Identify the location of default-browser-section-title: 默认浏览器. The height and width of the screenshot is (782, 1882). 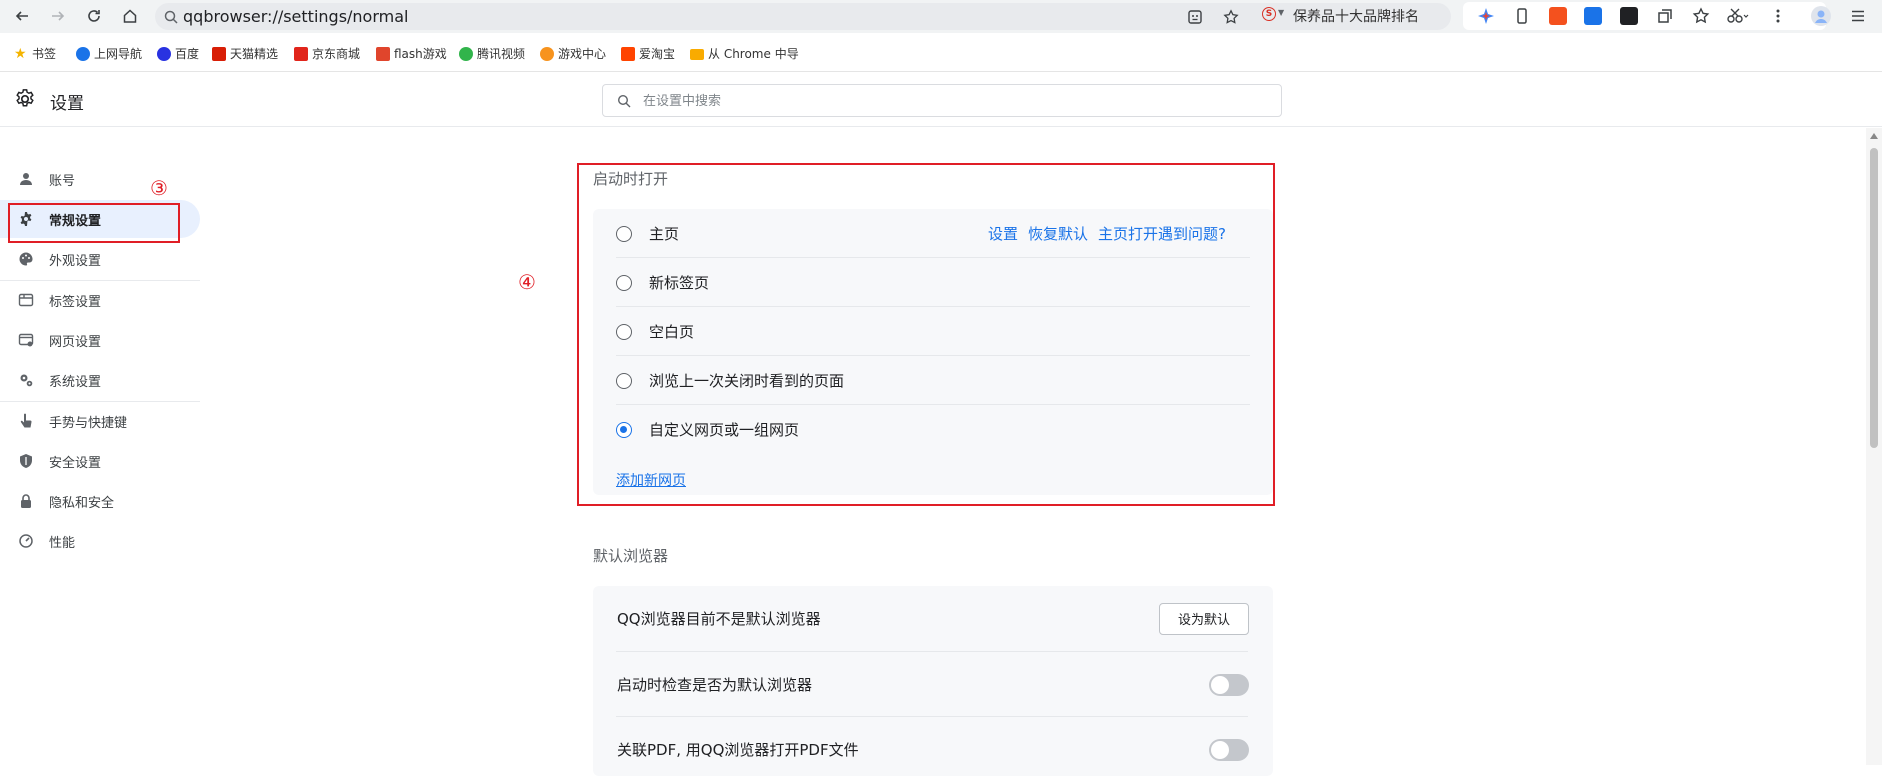
(631, 556).